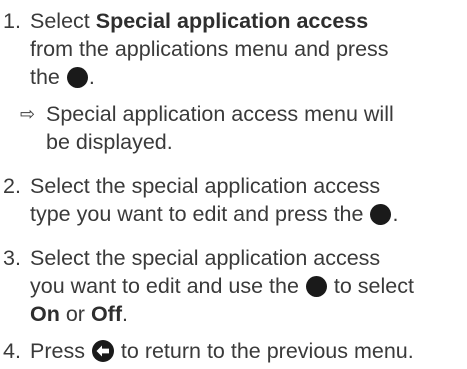 This screenshot has width=467, height=369. Describe the element at coordinates (167, 286) in the screenshot. I see `step-text: you want to edit and use the` at that location.